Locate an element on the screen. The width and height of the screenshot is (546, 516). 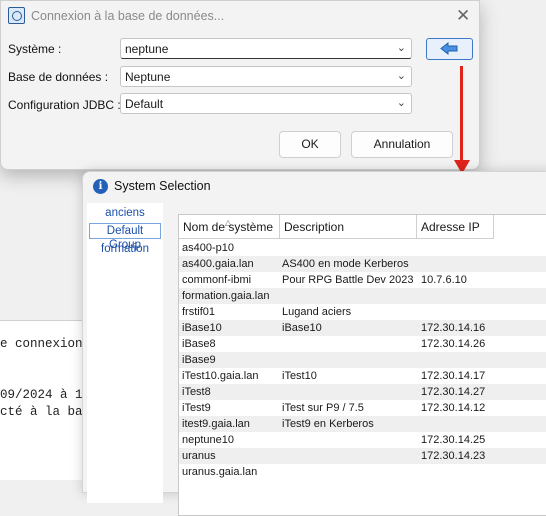
cell-description: Lugand aciers is located at coordinates (317, 312).